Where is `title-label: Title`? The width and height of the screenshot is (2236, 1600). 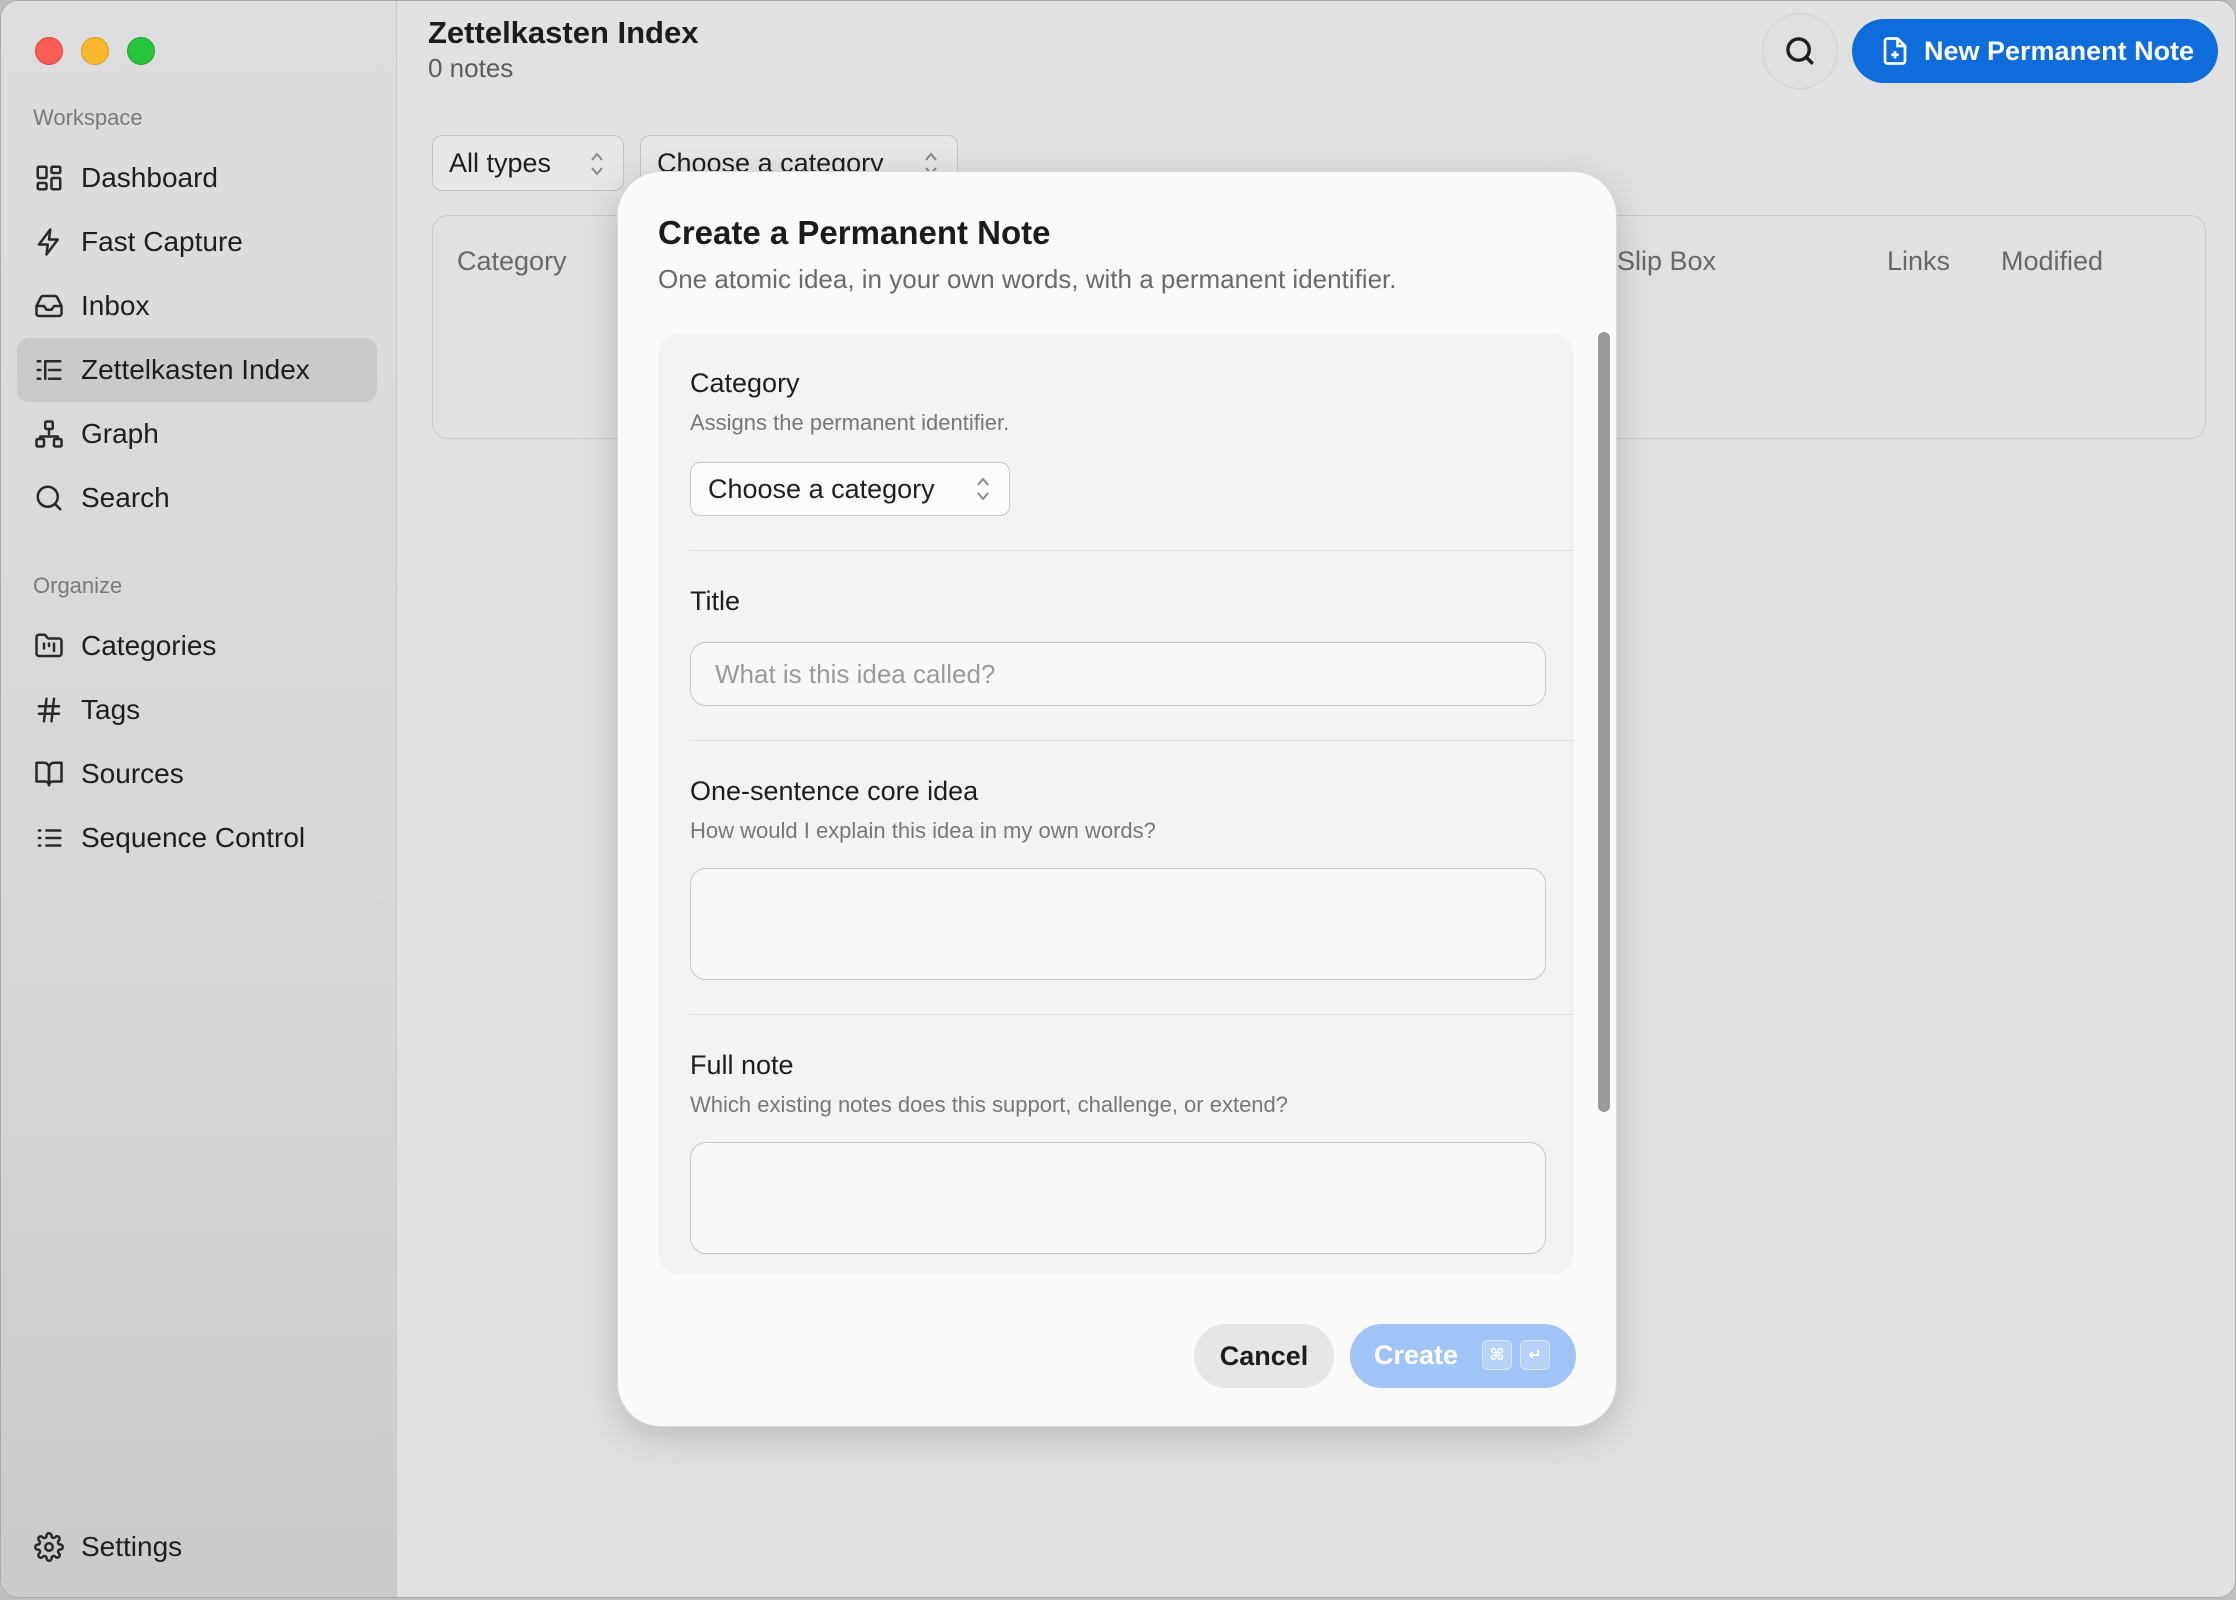
title-label: Title is located at coordinates (715, 601).